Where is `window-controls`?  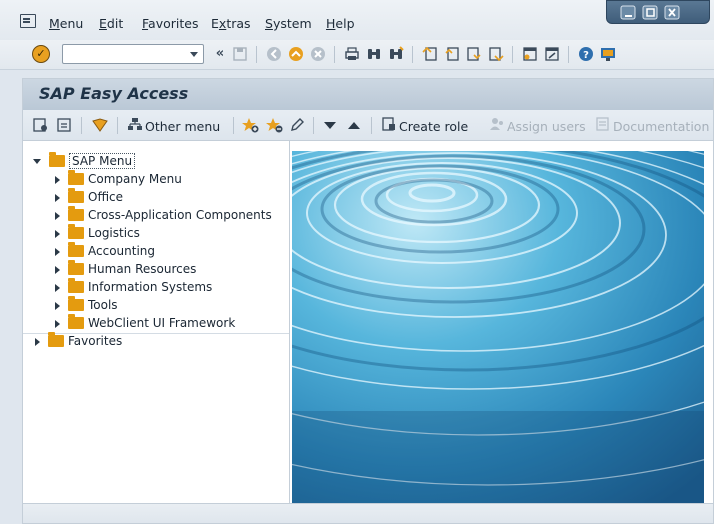 window-controls is located at coordinates (658, 12).